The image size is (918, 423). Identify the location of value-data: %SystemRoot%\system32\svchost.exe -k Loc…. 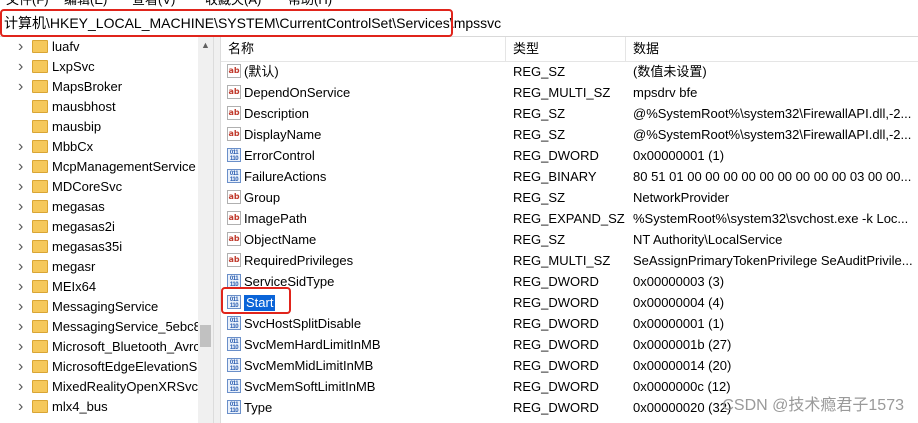
(771, 218).